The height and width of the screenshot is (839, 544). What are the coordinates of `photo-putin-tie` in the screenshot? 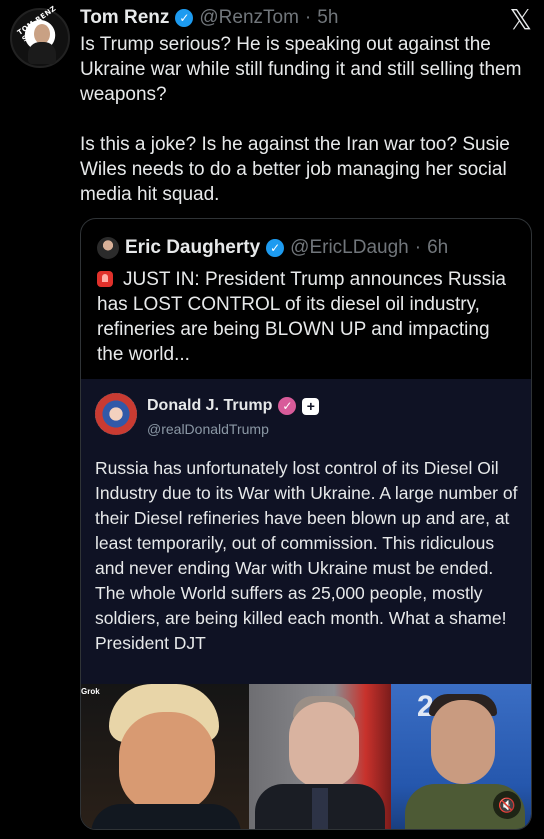 It's located at (320, 808).